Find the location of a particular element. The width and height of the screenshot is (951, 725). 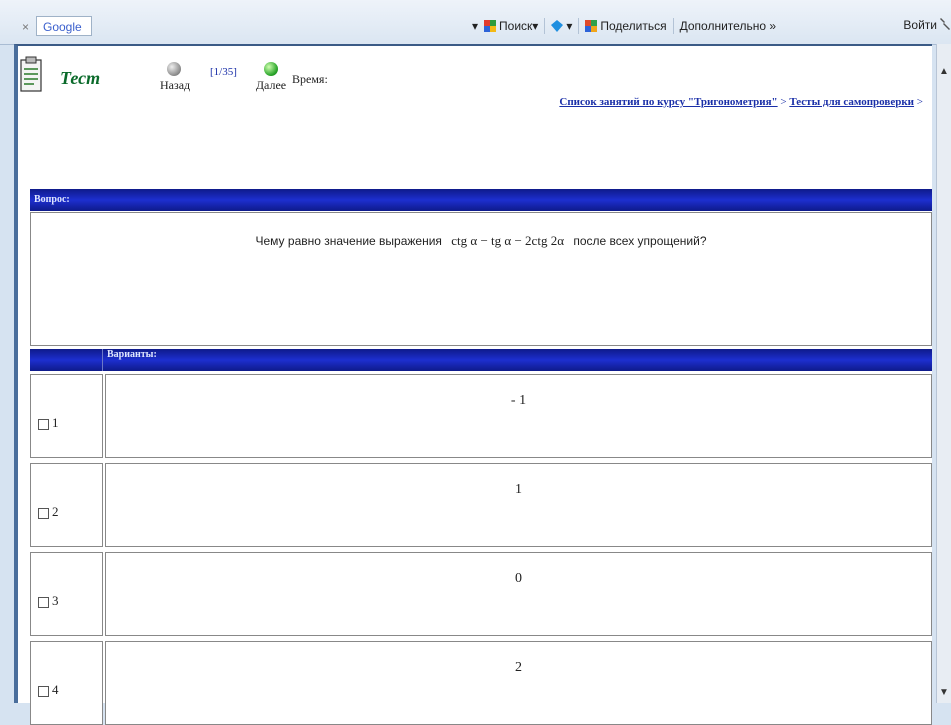

option-value: 0 is located at coordinates (518, 578).